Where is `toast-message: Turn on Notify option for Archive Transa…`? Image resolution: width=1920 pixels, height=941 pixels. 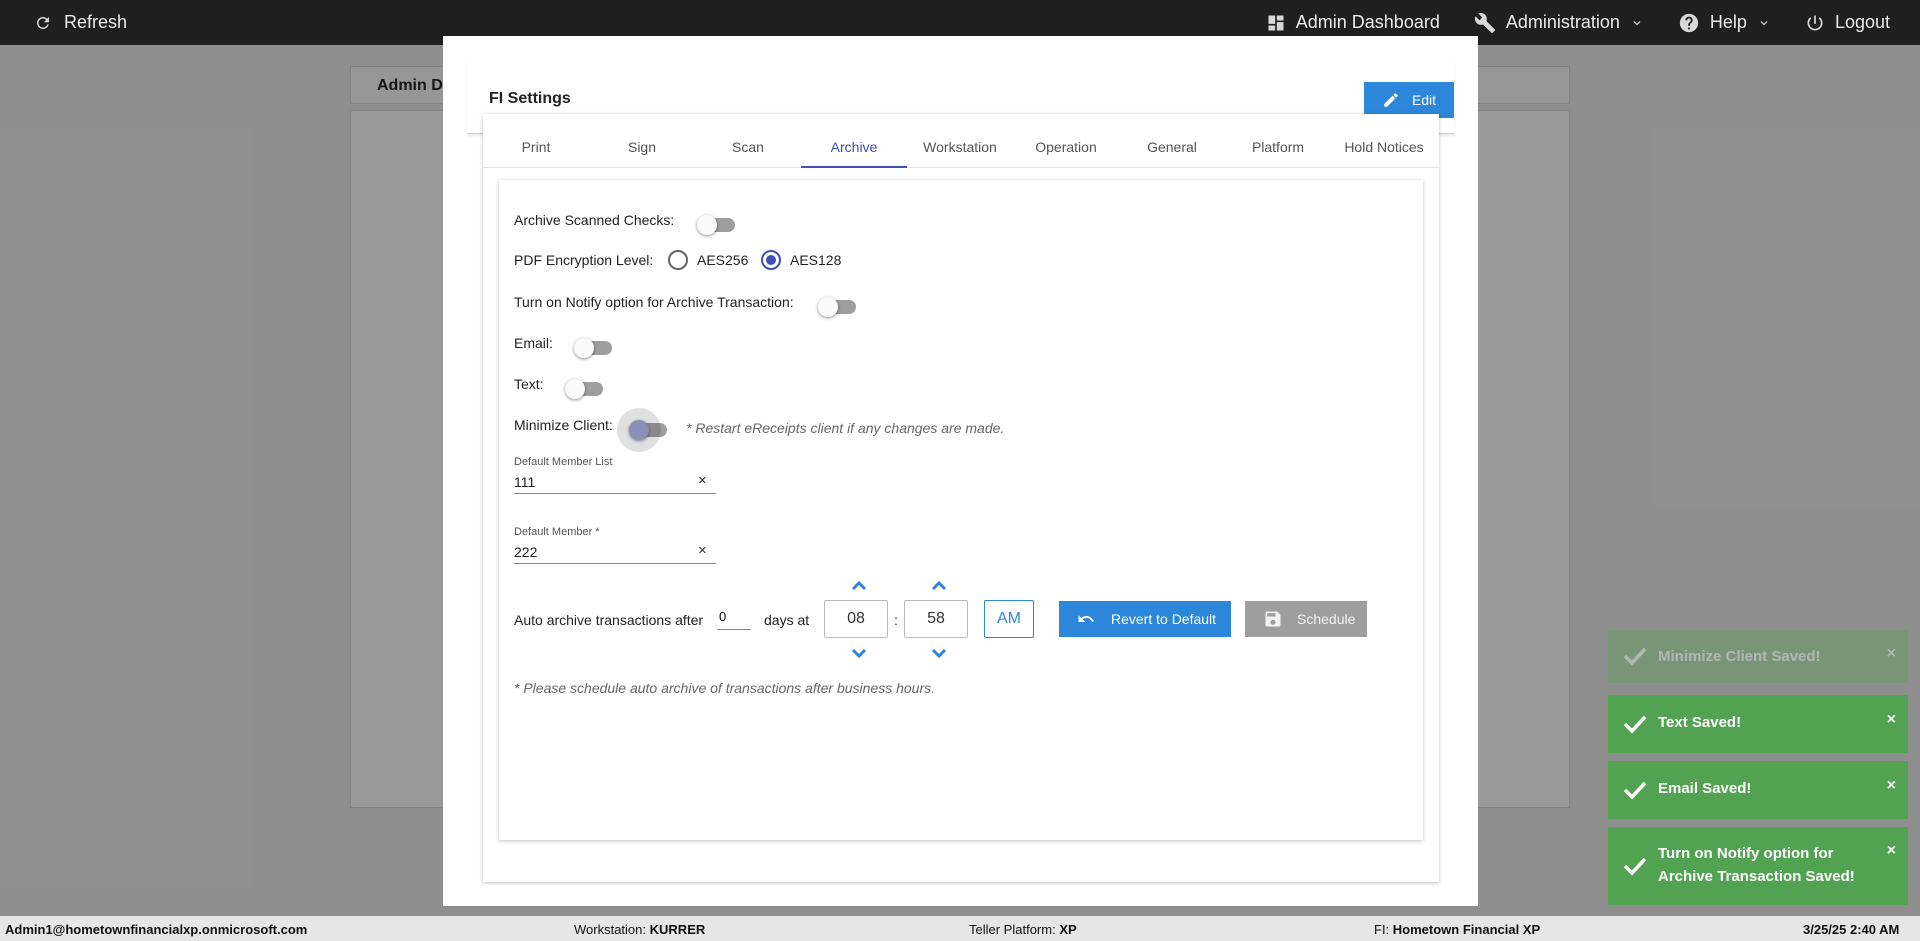
toast-message: Turn on Notify option for Archive Transa… is located at coordinates (1756, 865).